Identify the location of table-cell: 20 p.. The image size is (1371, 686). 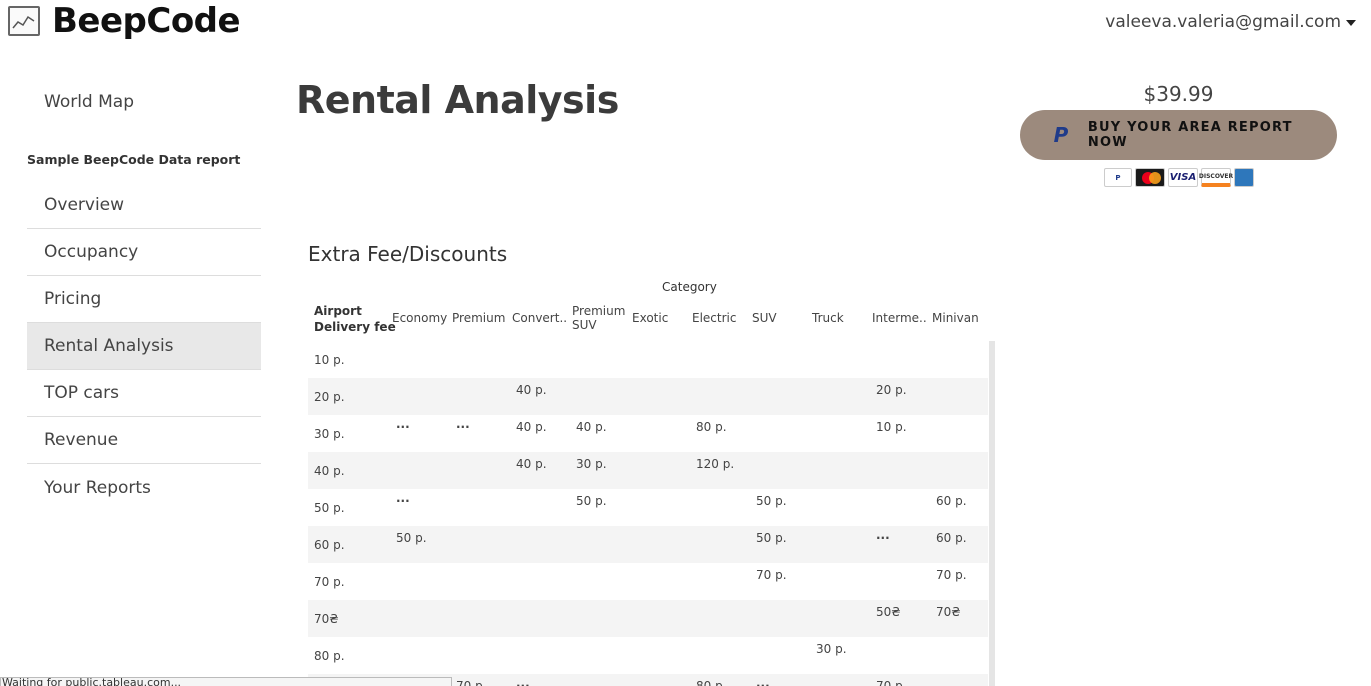
(891, 390).